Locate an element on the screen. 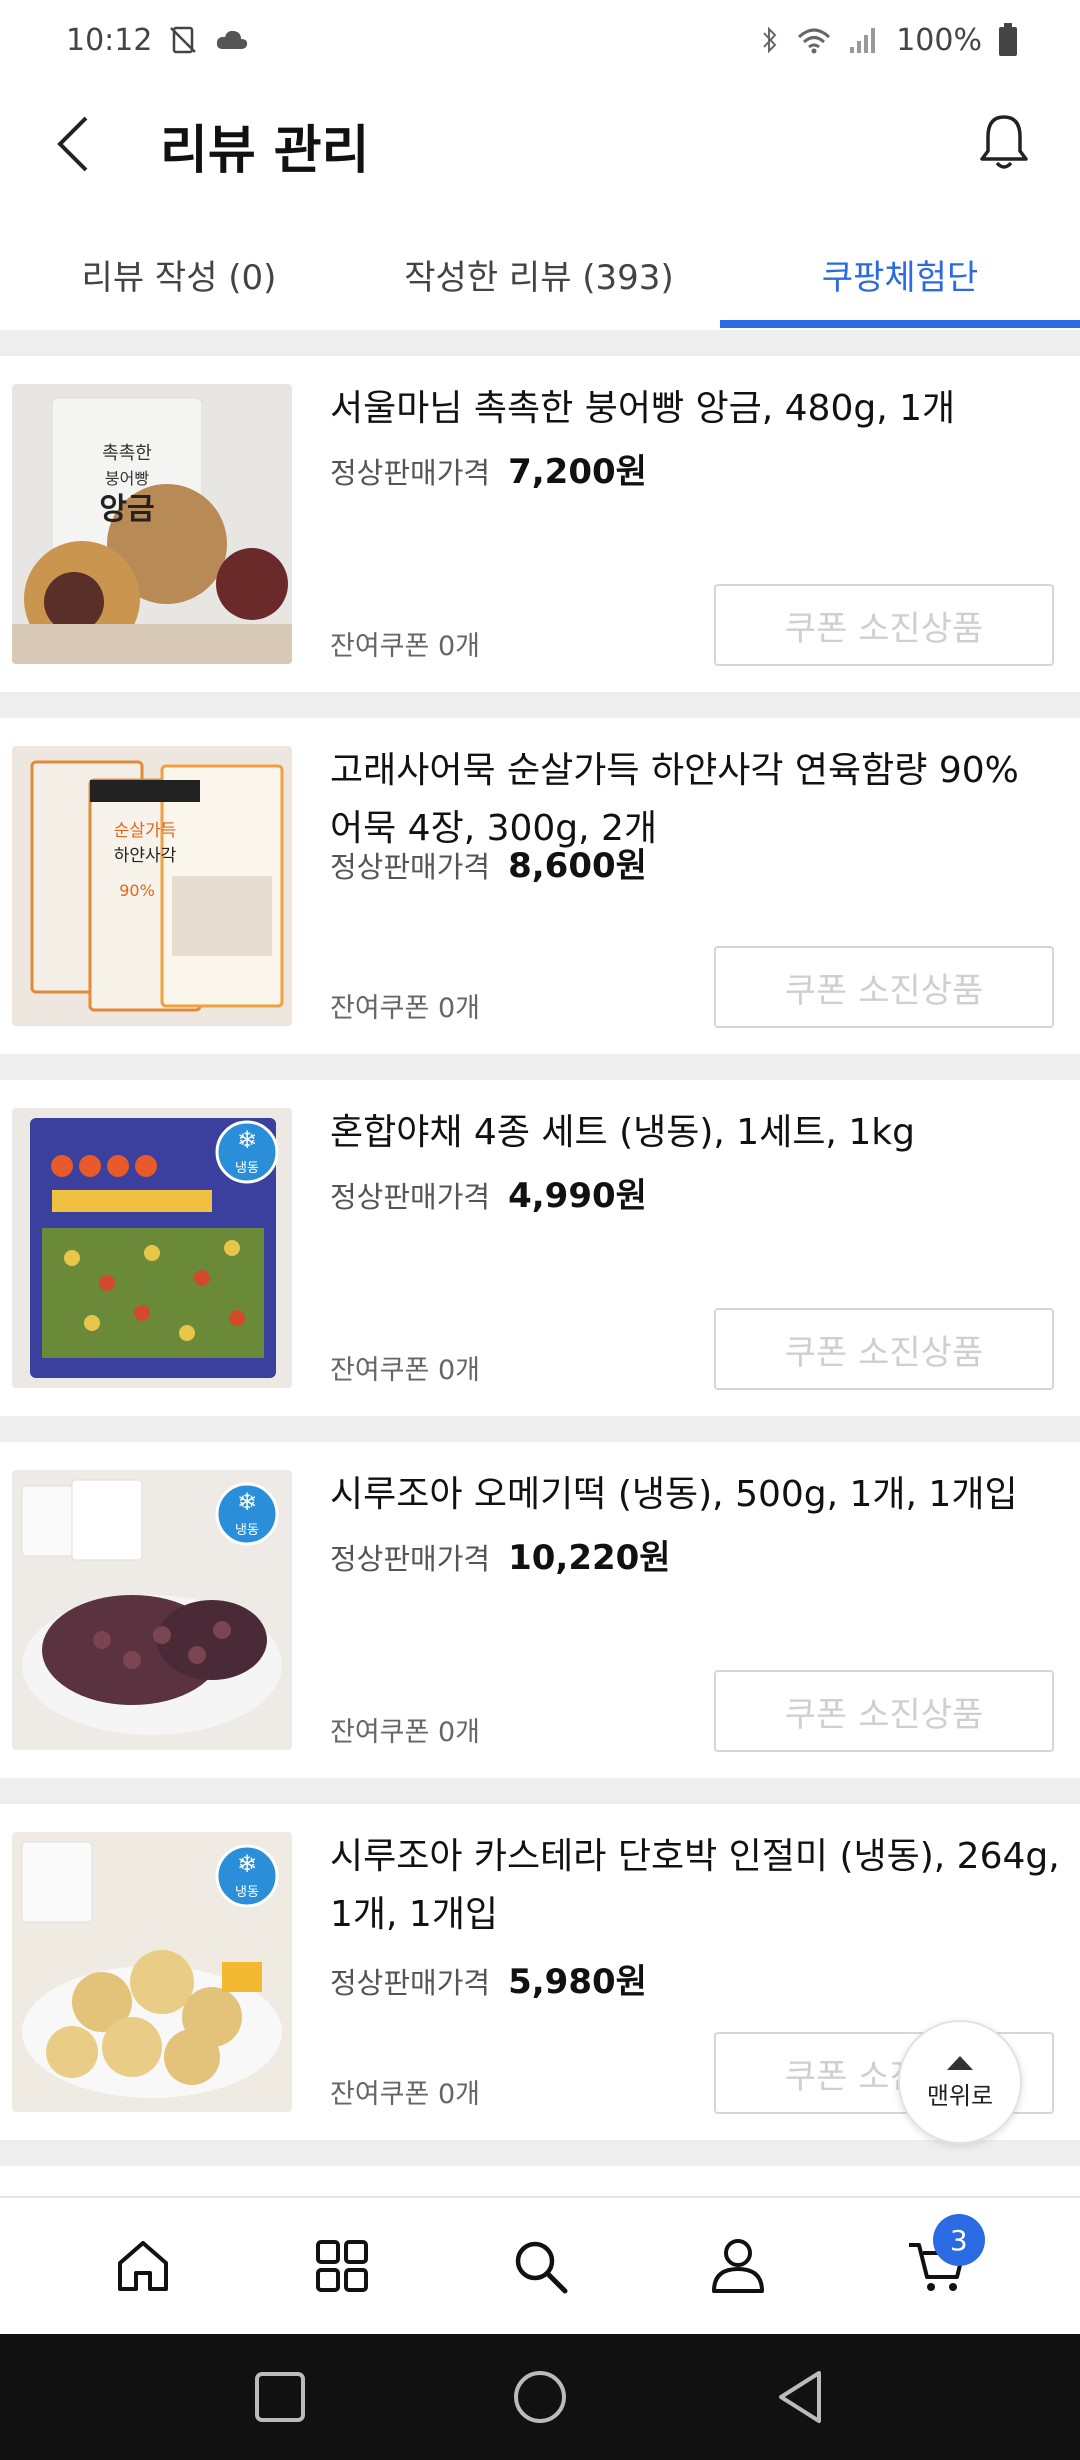 This screenshot has width=1080, height=2460. triangle-back-icon is located at coordinates (800, 2397).